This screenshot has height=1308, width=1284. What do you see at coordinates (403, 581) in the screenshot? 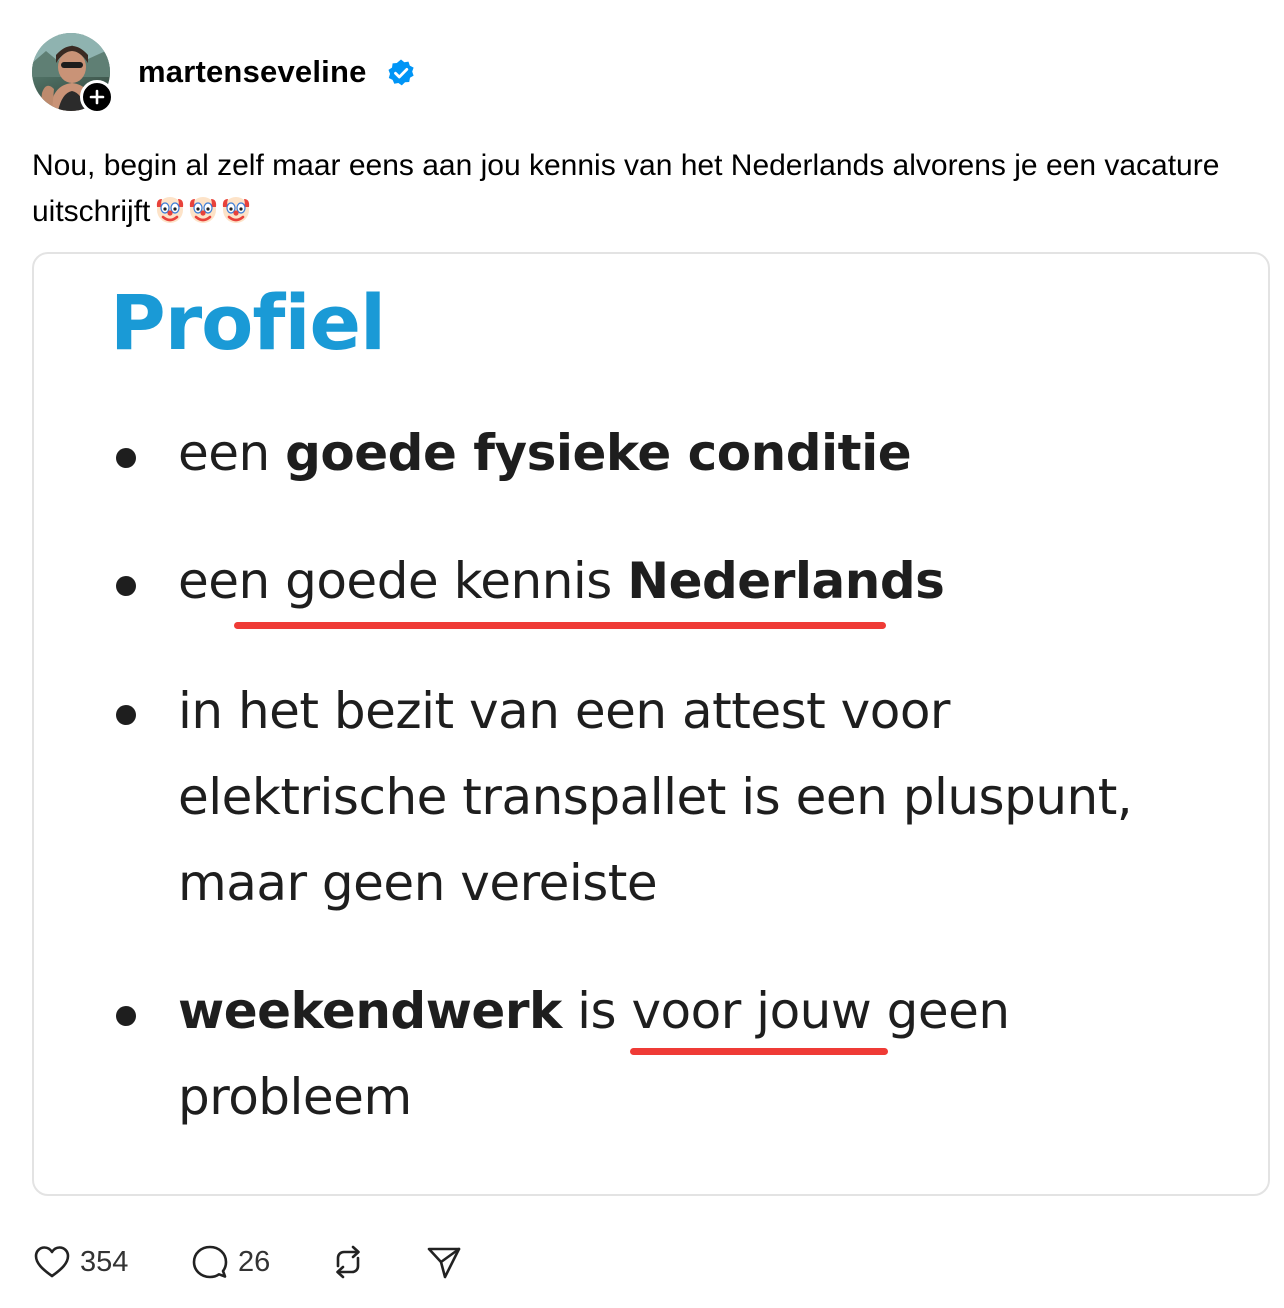
I see `item-2-normal: een goede kennis` at bounding box center [403, 581].